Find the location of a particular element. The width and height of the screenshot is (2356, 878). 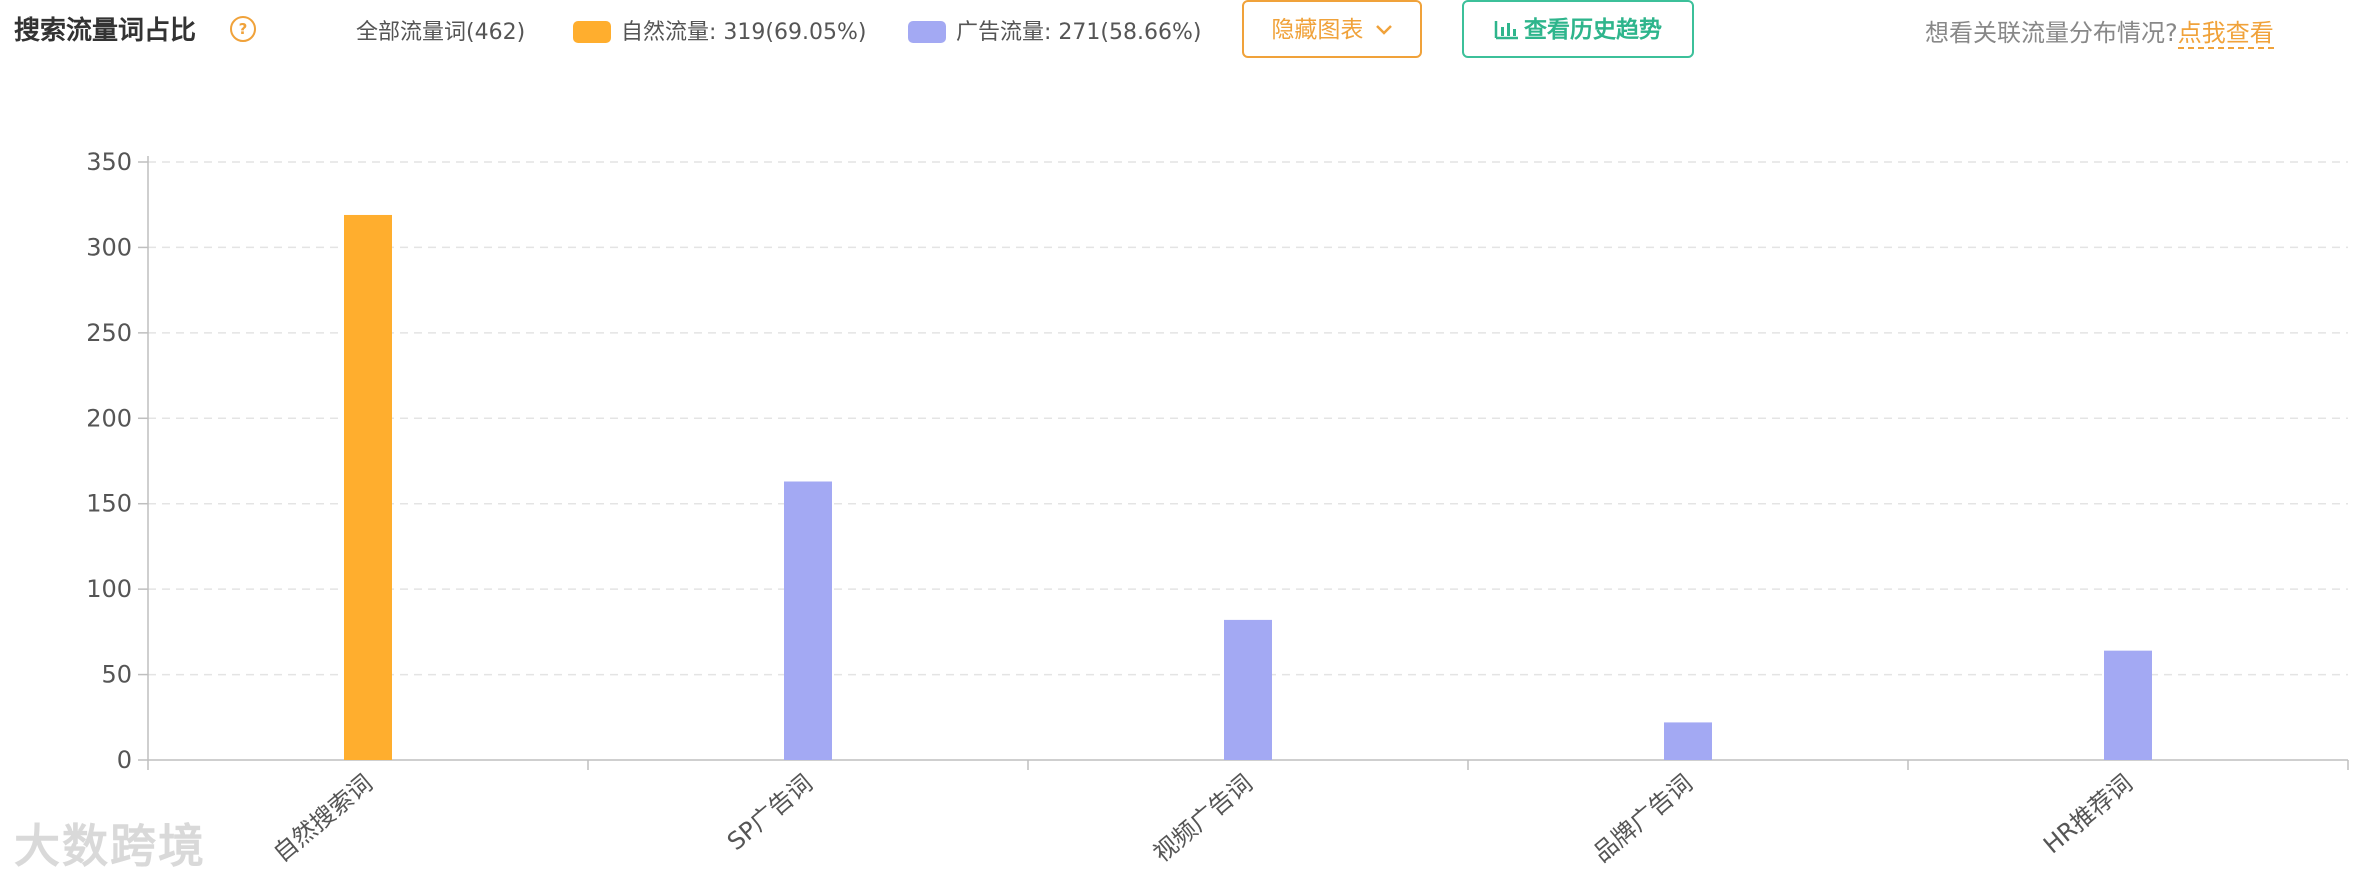

y-tick-label: 50 is located at coordinates (116, 675).